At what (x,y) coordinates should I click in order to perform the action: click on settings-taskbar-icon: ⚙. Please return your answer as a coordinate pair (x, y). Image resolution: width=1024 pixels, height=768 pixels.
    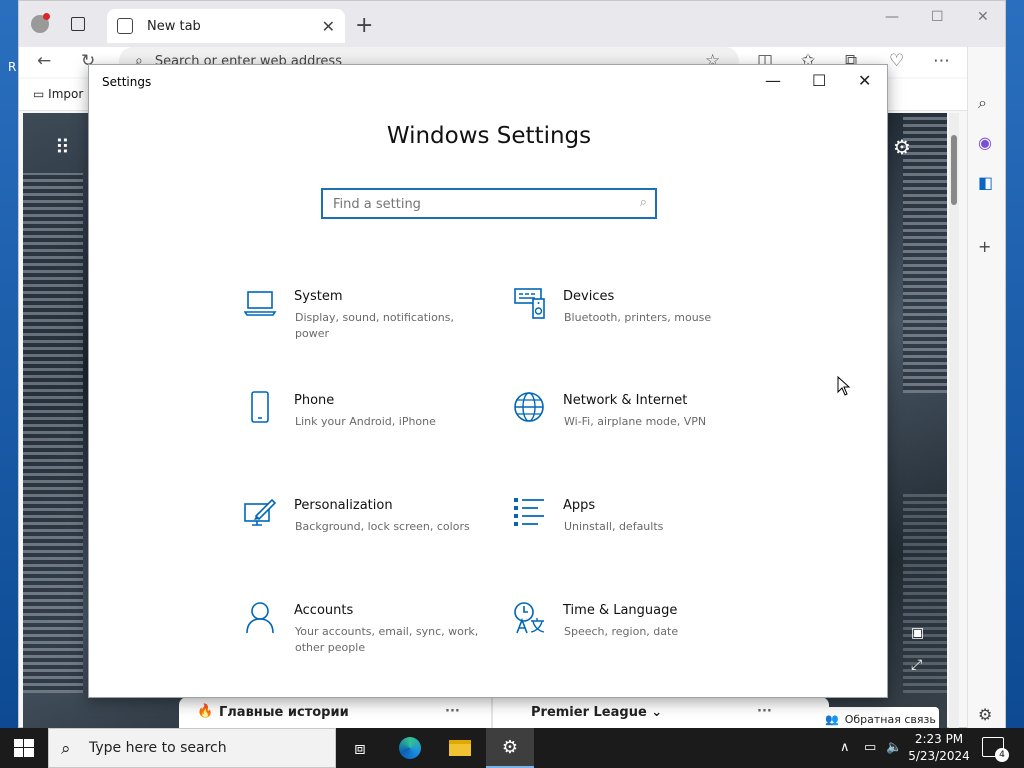
    Looking at the image, I should click on (510, 748).